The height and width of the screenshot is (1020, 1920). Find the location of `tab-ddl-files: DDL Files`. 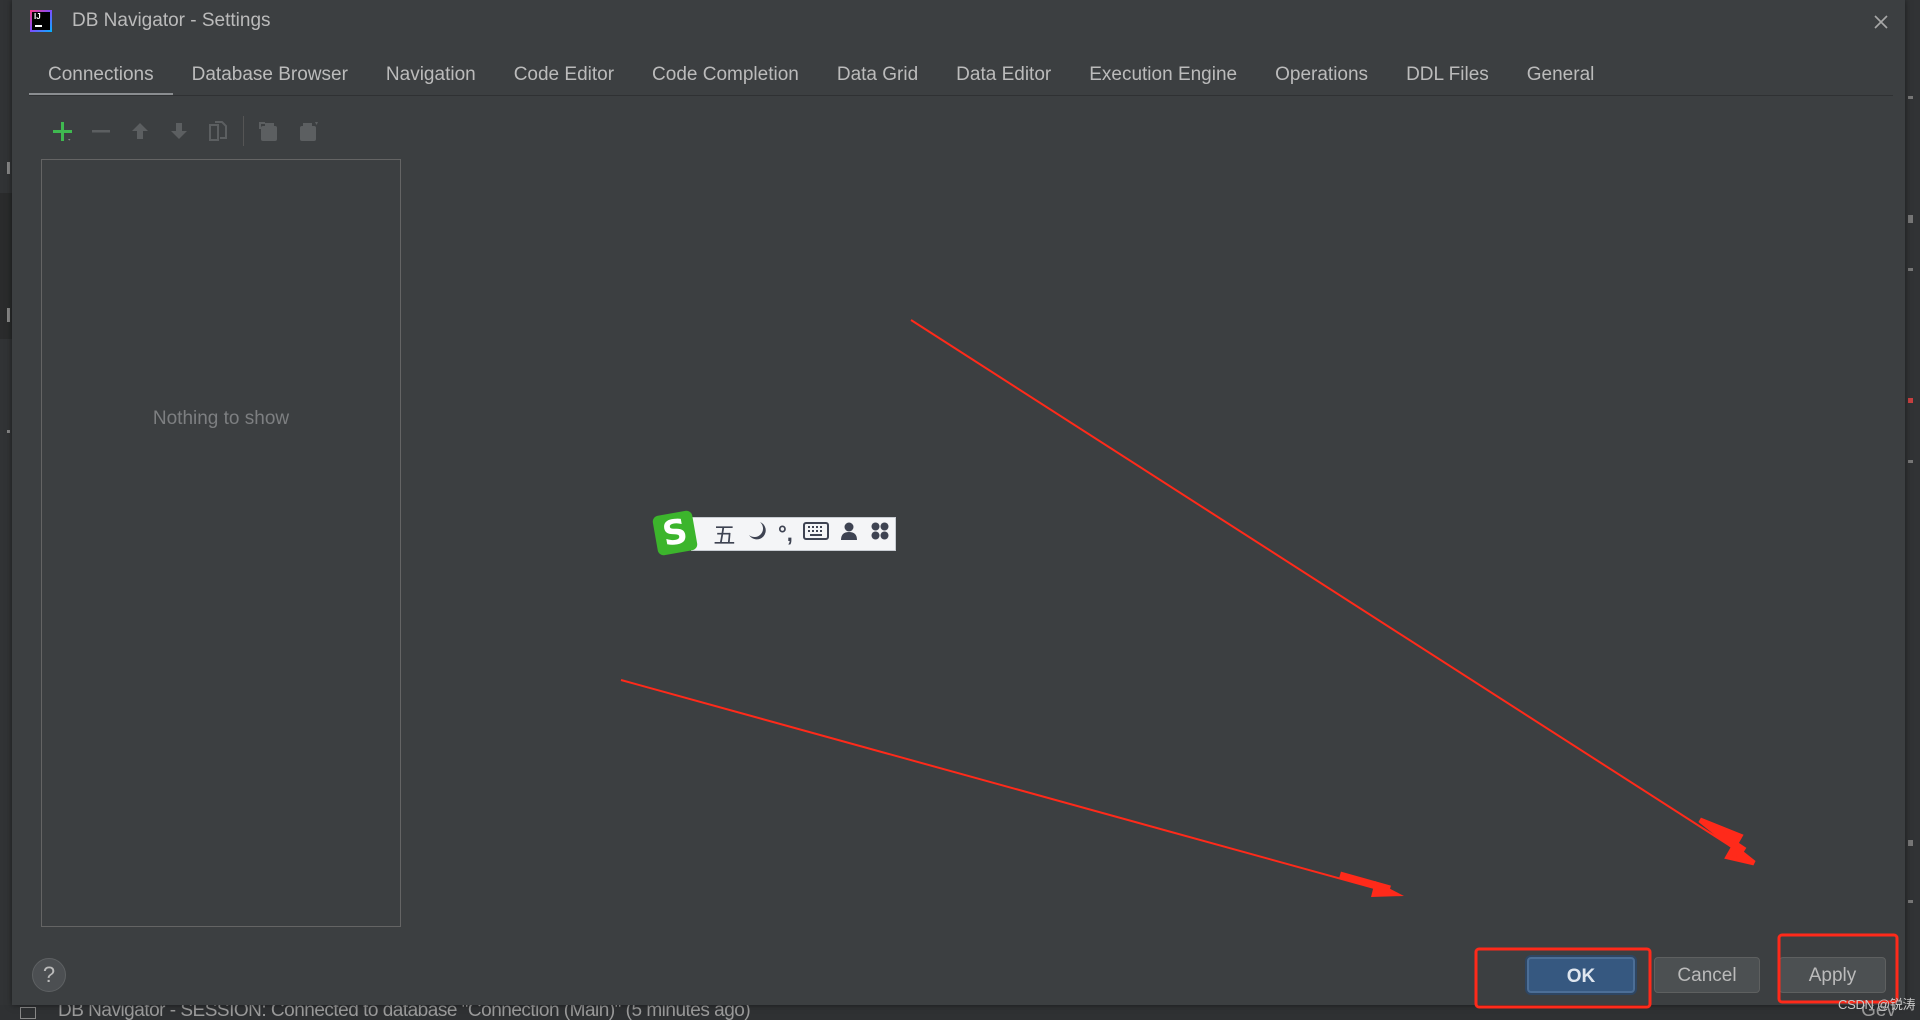

tab-ddl-files: DDL Files is located at coordinates (1447, 77).